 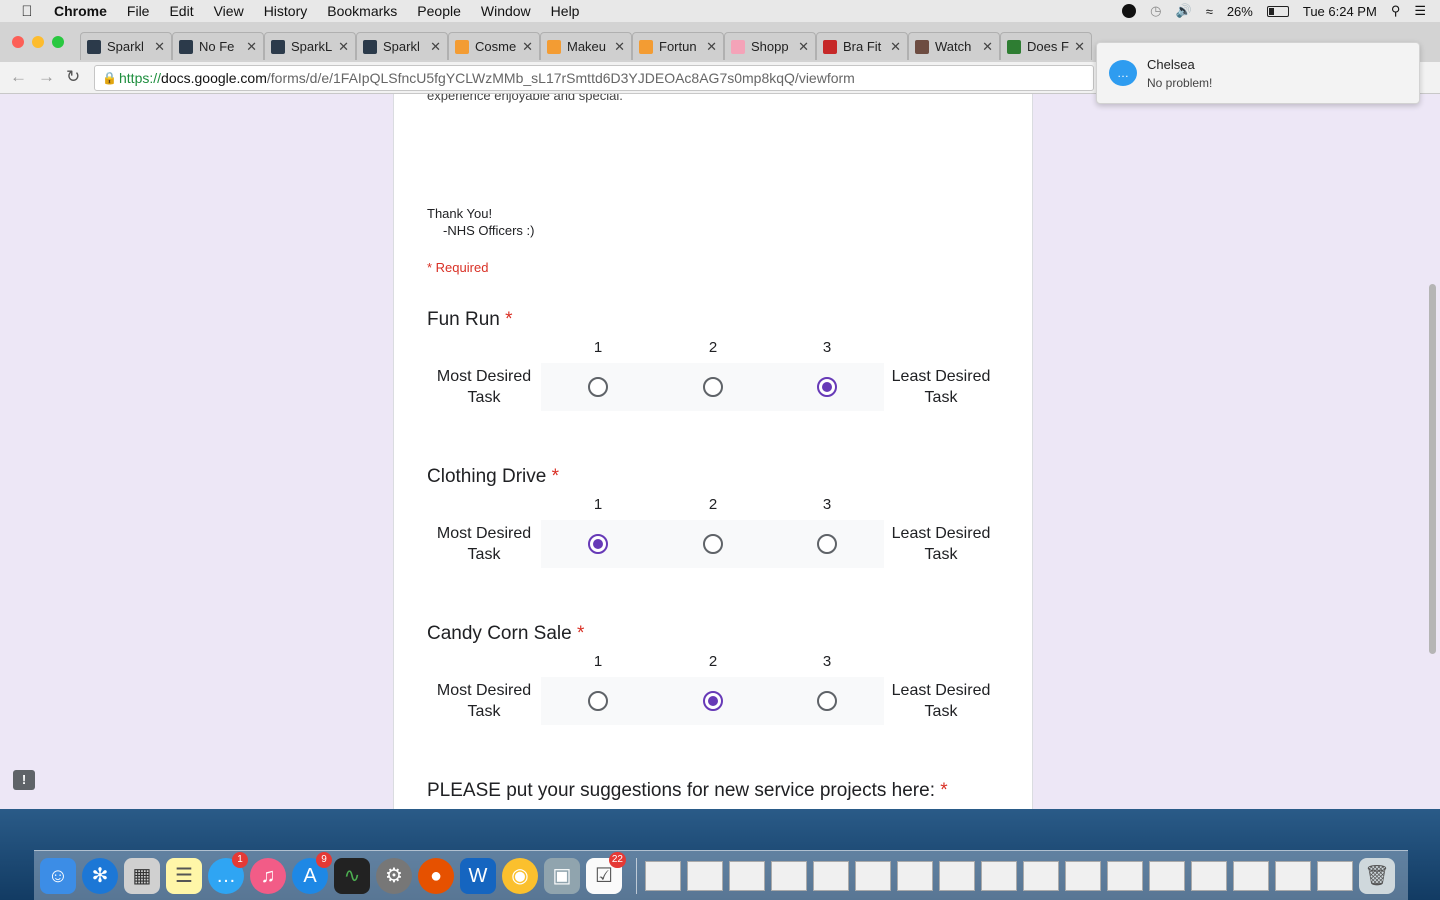 What do you see at coordinates (310, 46) in the screenshot?
I see `browser-tab: SparkL ✕` at bounding box center [310, 46].